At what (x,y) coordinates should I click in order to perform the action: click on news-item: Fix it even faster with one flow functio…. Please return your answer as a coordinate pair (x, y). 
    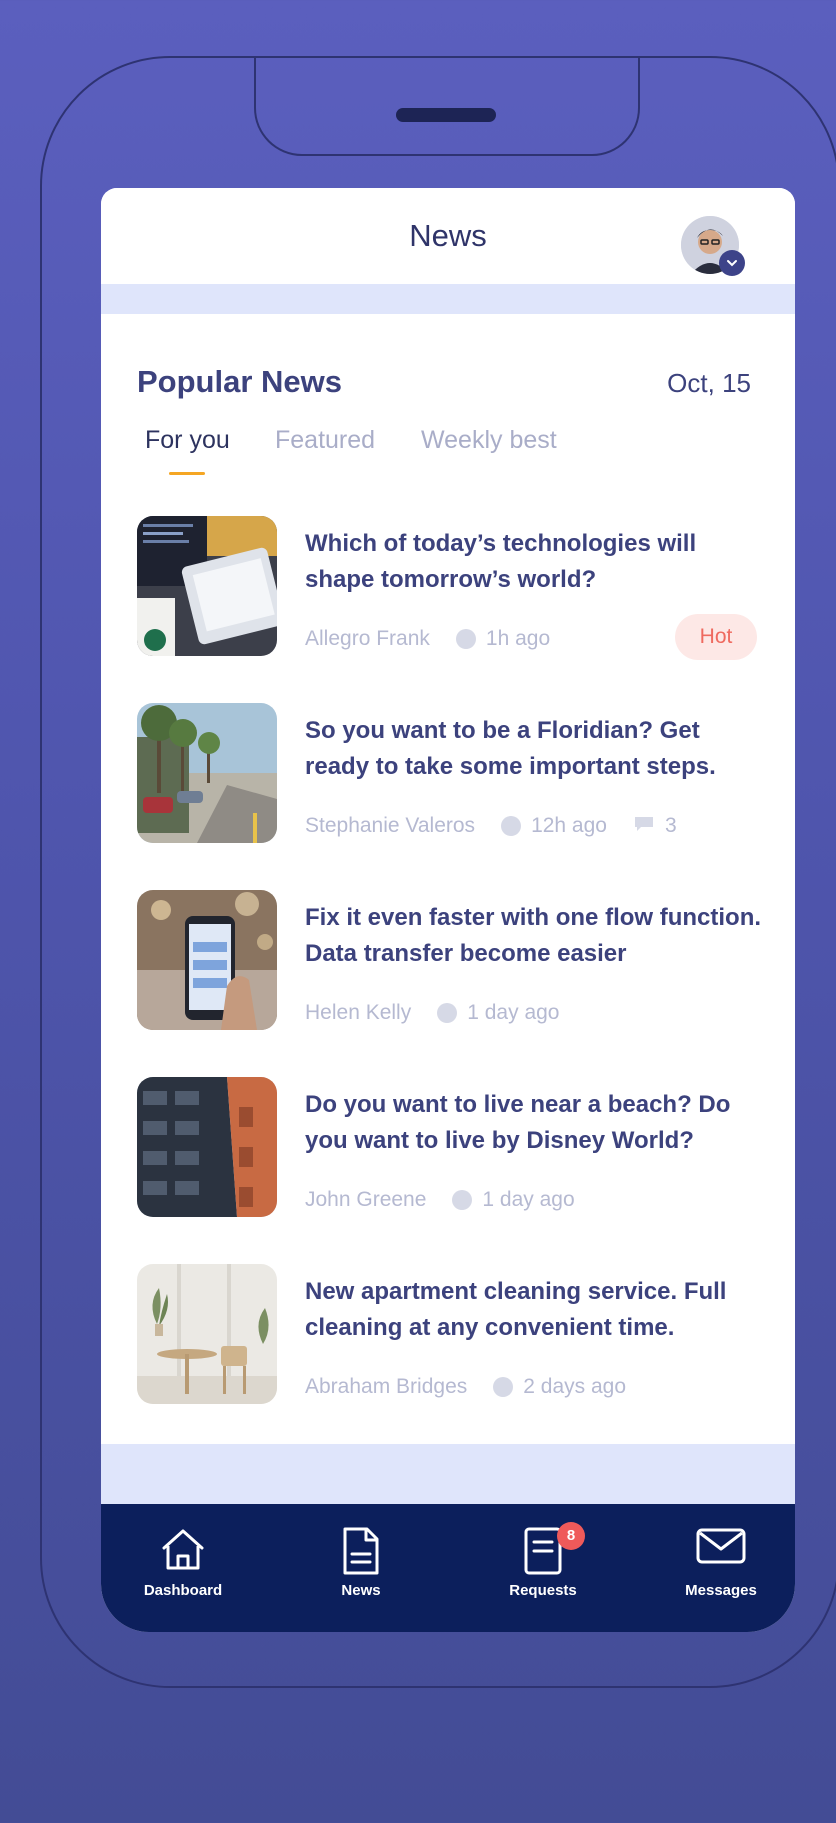
    Looking at the image, I should click on (452, 965).